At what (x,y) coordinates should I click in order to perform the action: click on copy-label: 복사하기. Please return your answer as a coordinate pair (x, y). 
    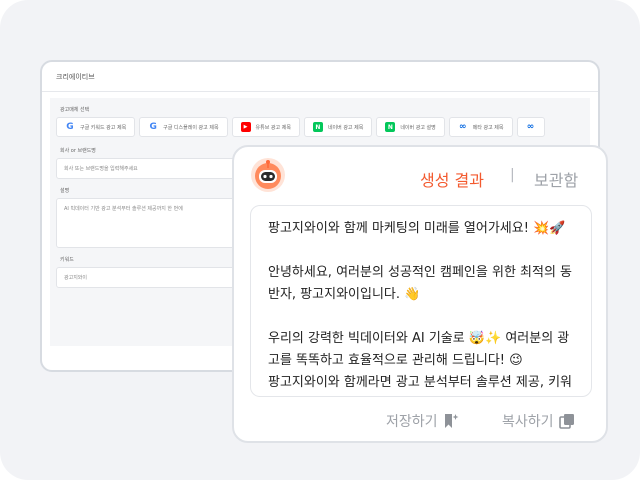
    Looking at the image, I should click on (528, 422).